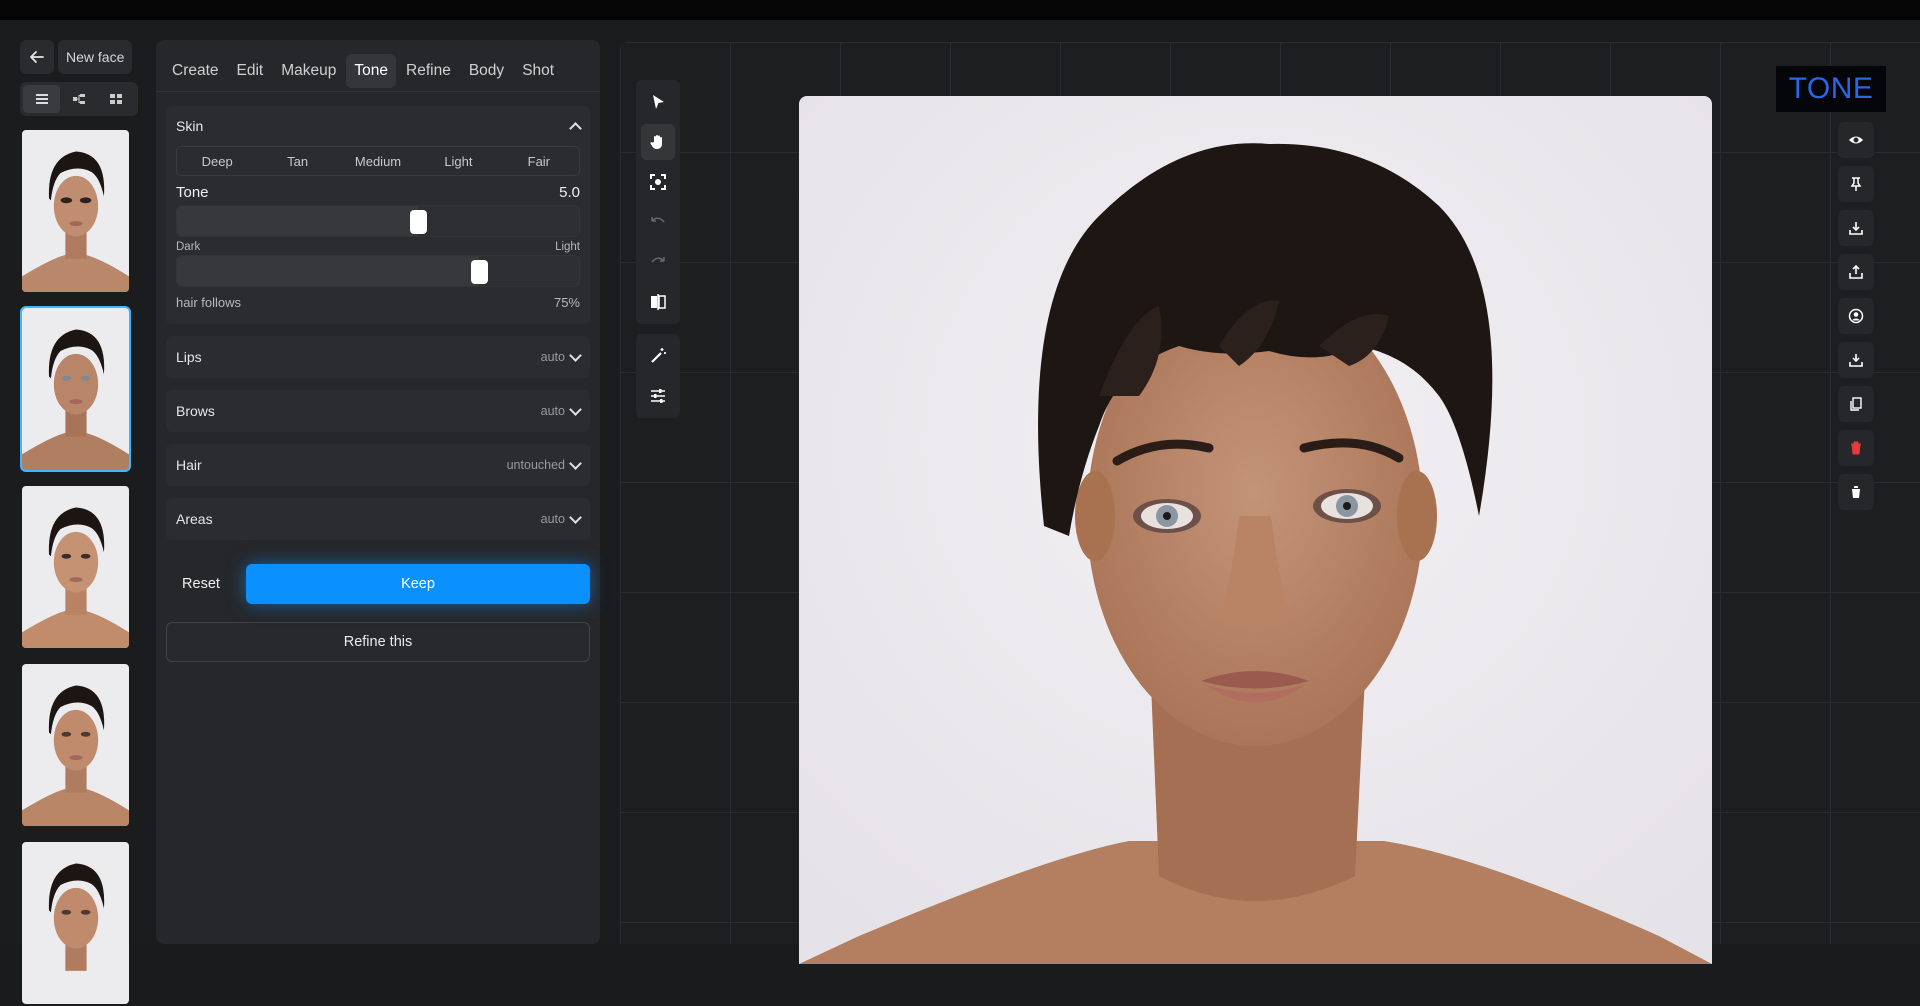  I want to click on pin-icon, so click(1856, 184).